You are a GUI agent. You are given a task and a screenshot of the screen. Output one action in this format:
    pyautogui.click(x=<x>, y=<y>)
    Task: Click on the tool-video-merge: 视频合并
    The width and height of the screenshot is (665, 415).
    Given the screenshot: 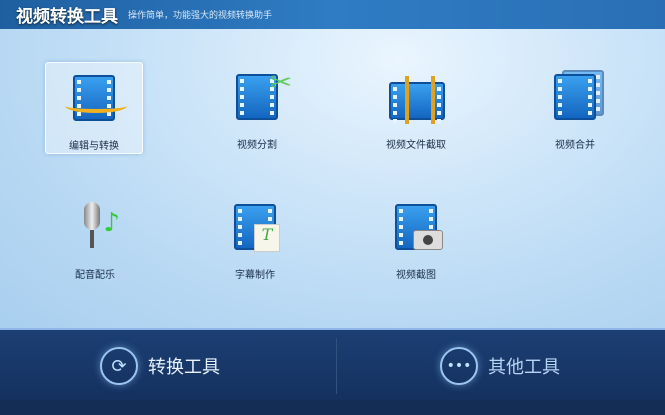 What is the action you would take?
    pyautogui.click(x=575, y=108)
    